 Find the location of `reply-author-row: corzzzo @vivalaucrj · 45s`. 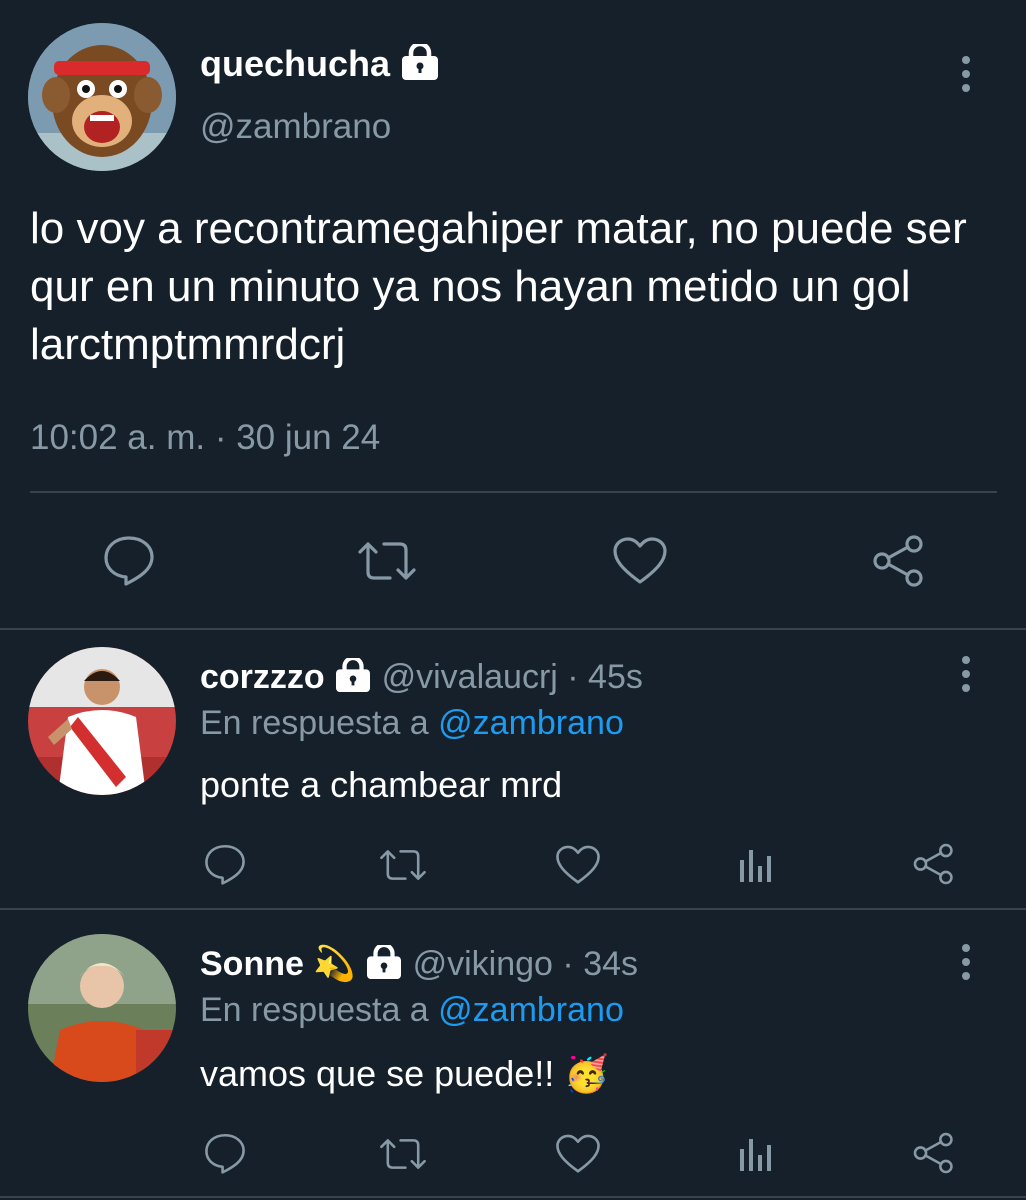

reply-author-row: corzzzo @vivalaucrj · 45s is located at coordinates (421, 678).